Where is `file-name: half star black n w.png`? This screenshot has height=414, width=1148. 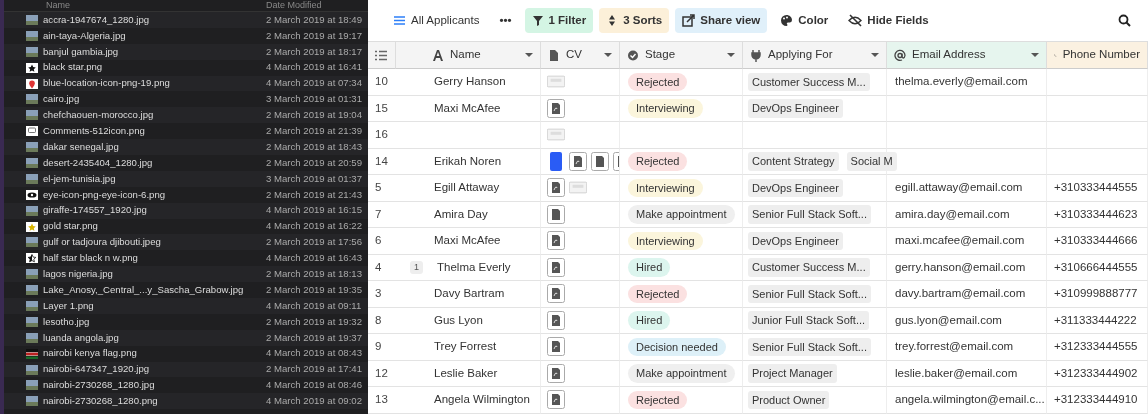 file-name: half star black n w.png is located at coordinates (90, 258).